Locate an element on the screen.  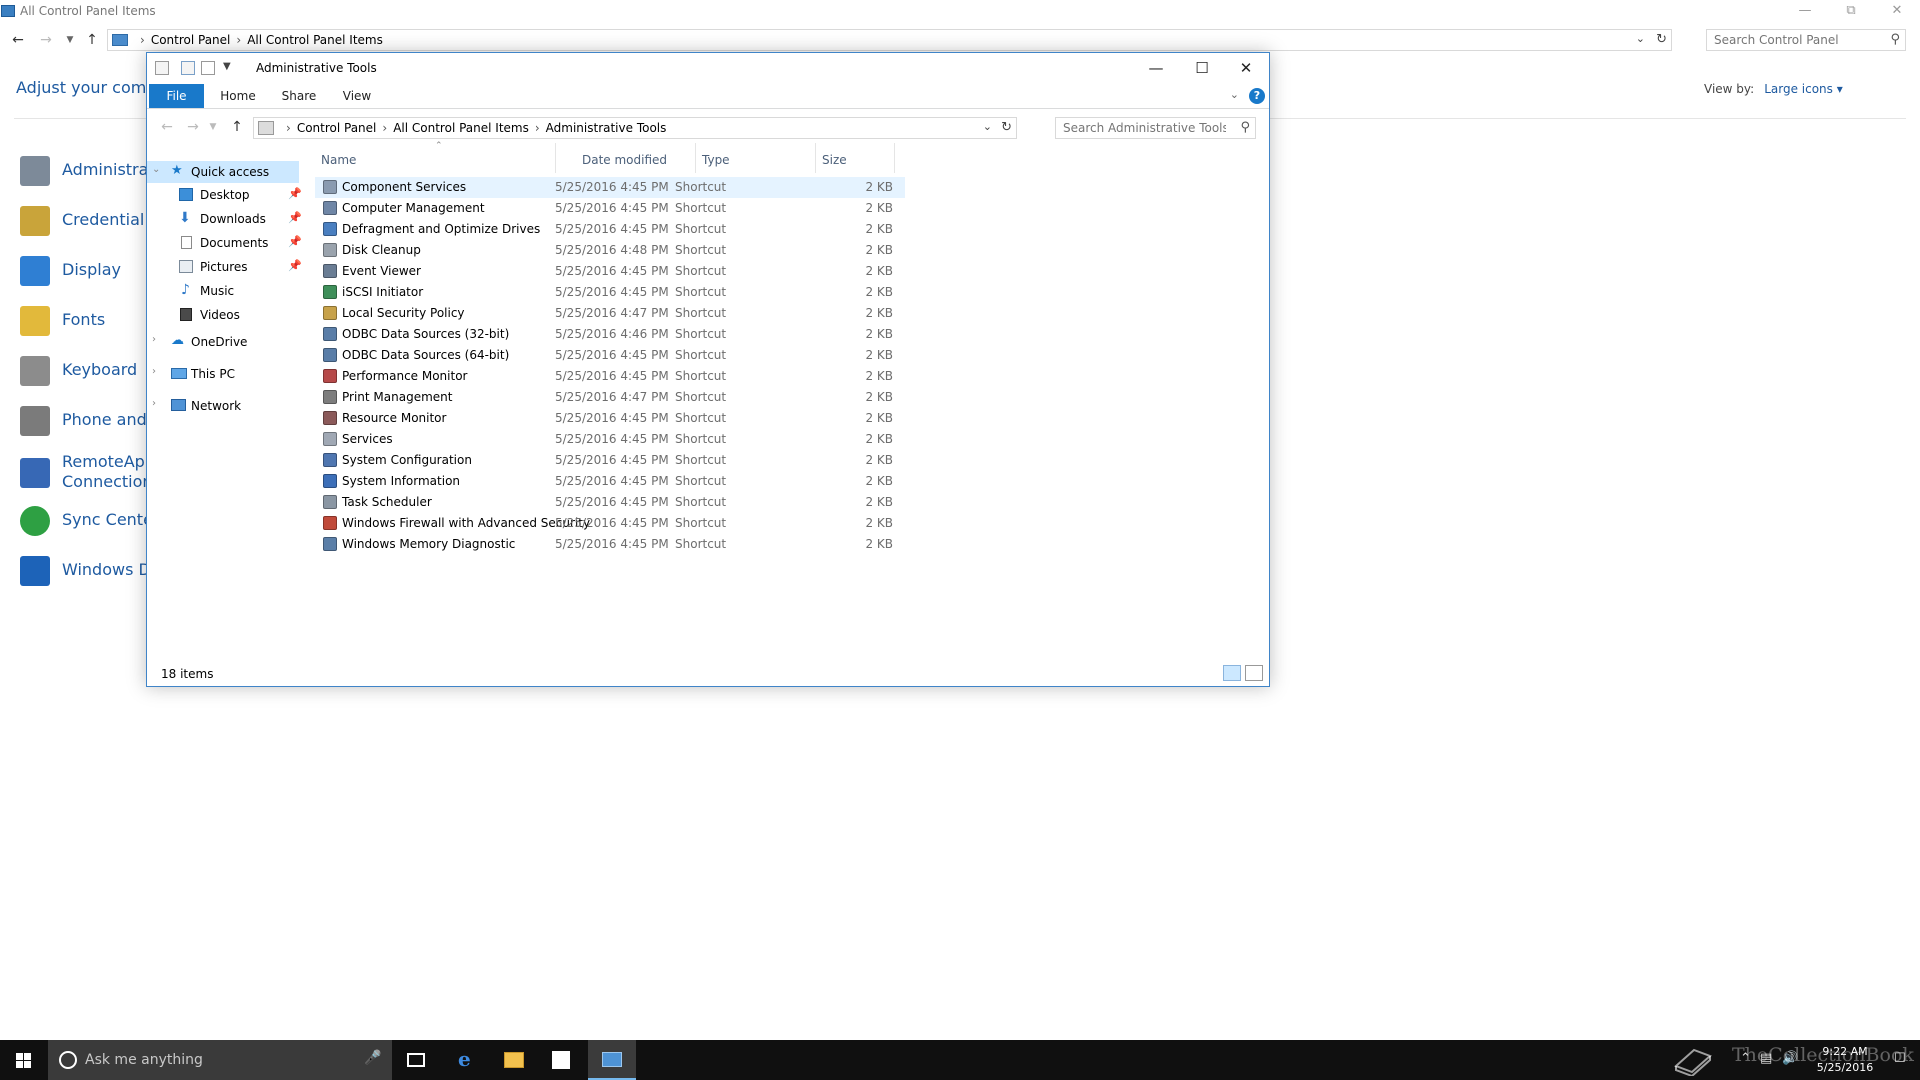
back-arrow-icon: ← is located at coordinates (167, 127).